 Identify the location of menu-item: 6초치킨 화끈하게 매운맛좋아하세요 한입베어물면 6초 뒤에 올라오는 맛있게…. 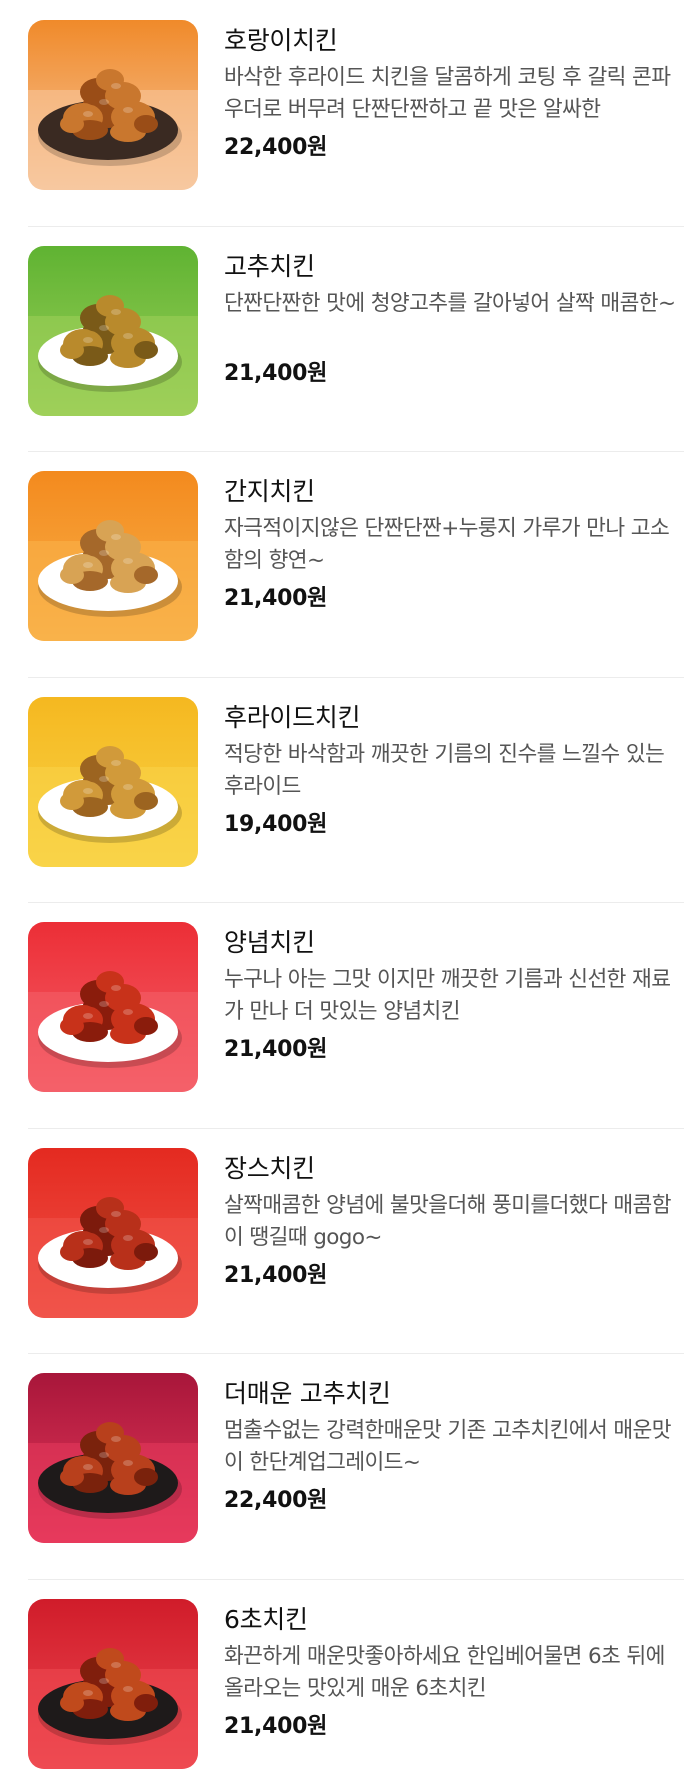
(350, 1682).